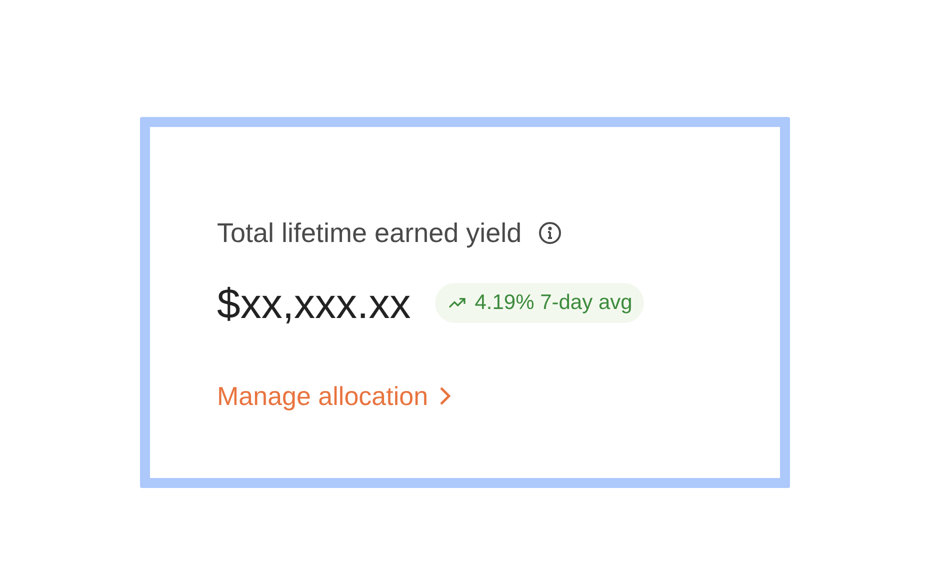  I want to click on info-icon, so click(550, 233).